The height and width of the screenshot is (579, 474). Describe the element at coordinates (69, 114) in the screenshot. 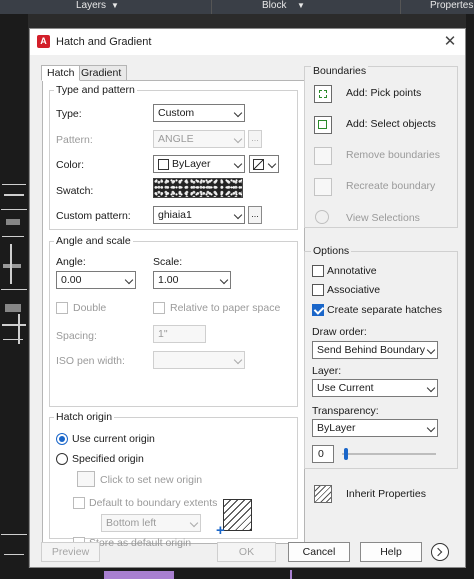

I see `type-label: Type:` at that location.